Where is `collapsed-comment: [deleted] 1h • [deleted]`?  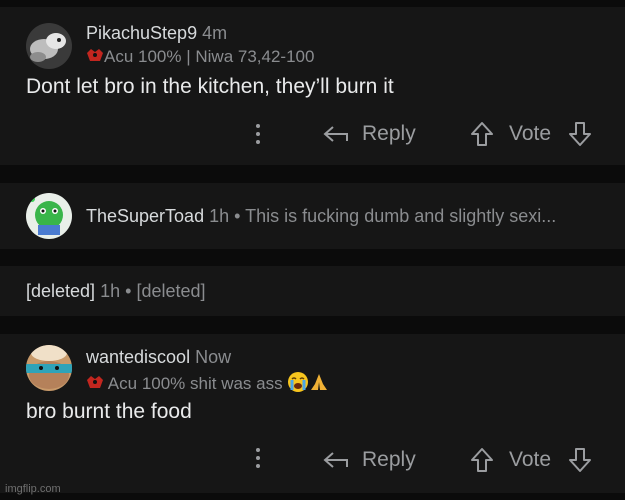
collapsed-comment: [deleted] 1h • [deleted] is located at coordinates (312, 291).